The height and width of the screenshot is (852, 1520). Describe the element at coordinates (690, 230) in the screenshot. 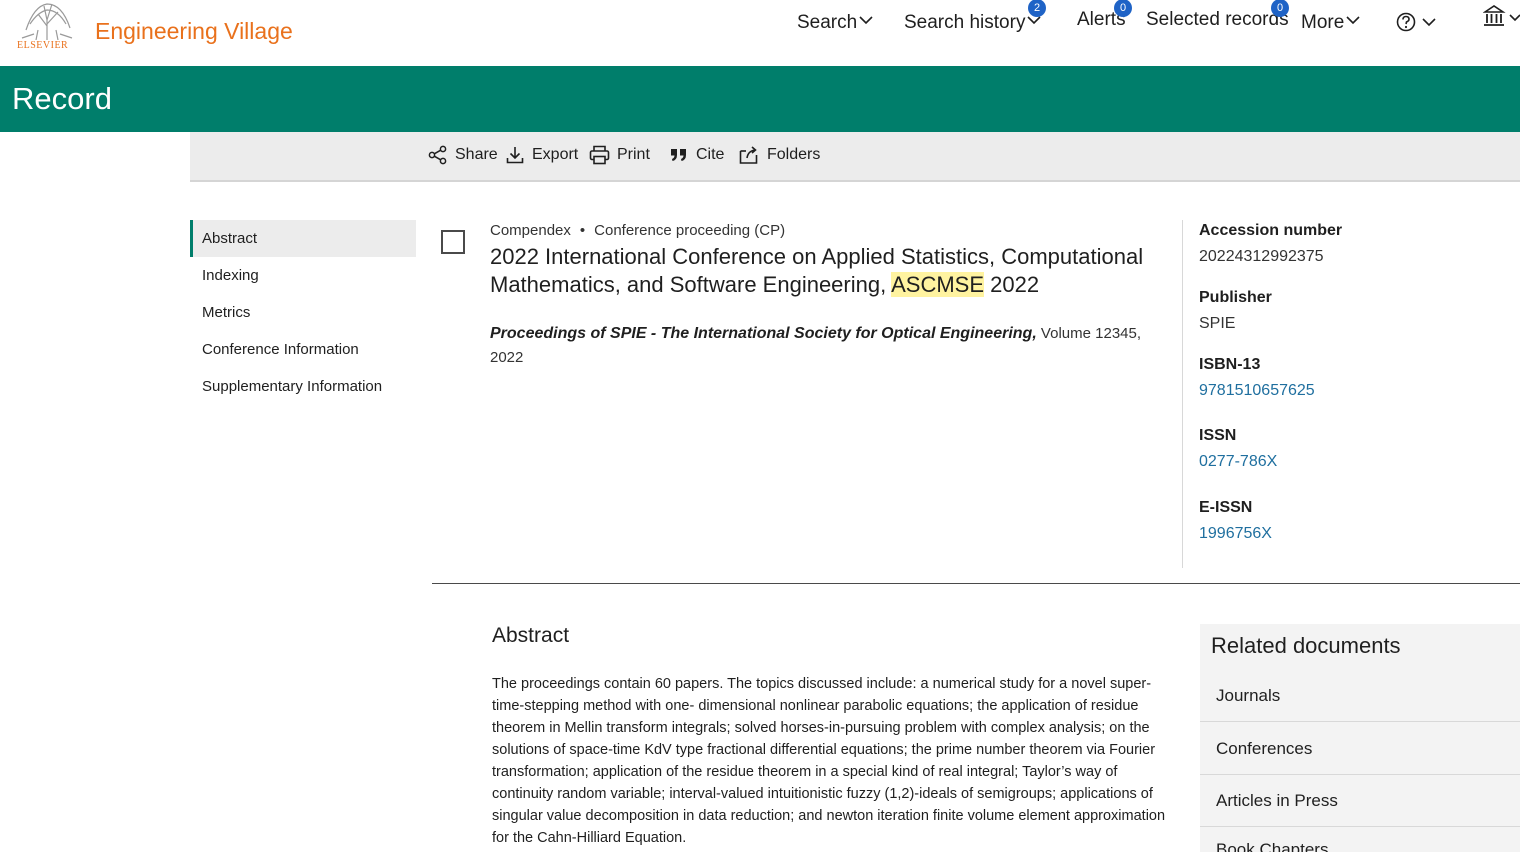

I see `document-type: Conference proceeding (CP)` at that location.